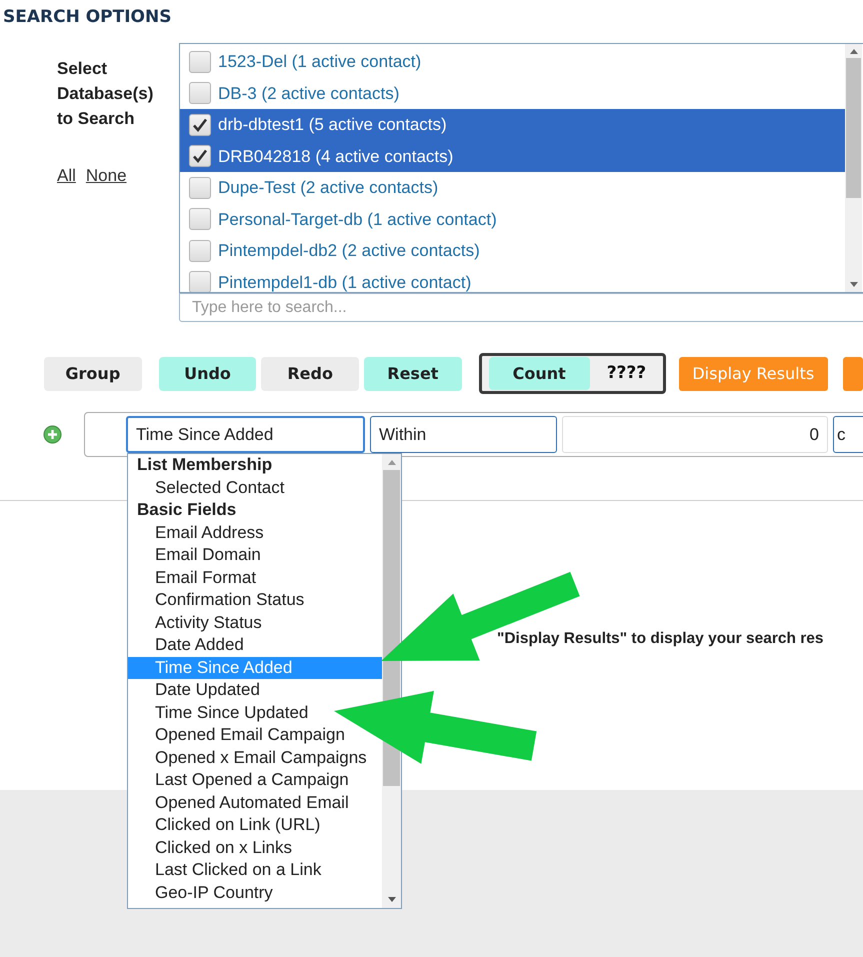 This screenshot has width=863, height=957. What do you see at coordinates (245, 434) in the screenshot?
I see `field-select: Time Since Added` at bounding box center [245, 434].